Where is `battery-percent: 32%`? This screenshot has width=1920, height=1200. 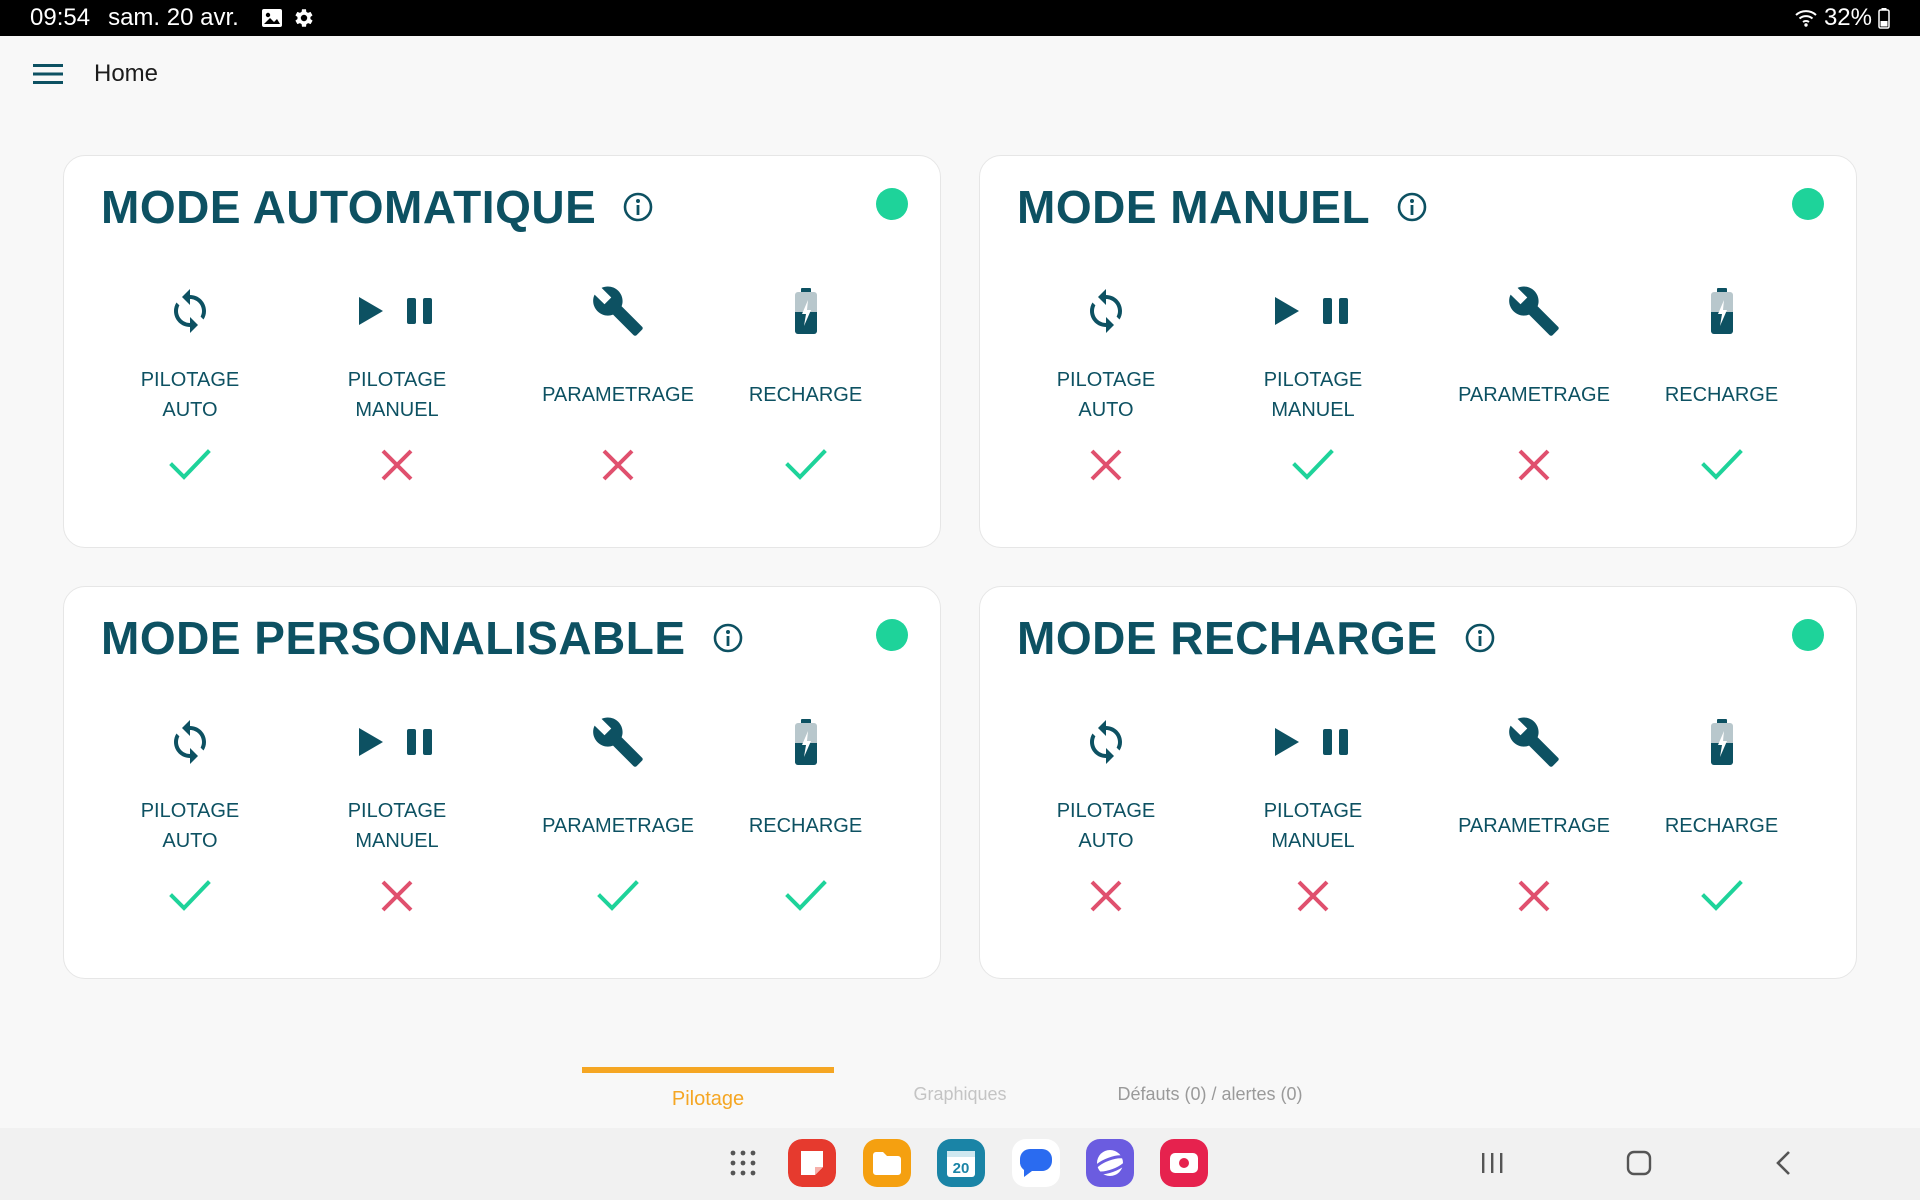
battery-percent: 32% is located at coordinates (1847, 17).